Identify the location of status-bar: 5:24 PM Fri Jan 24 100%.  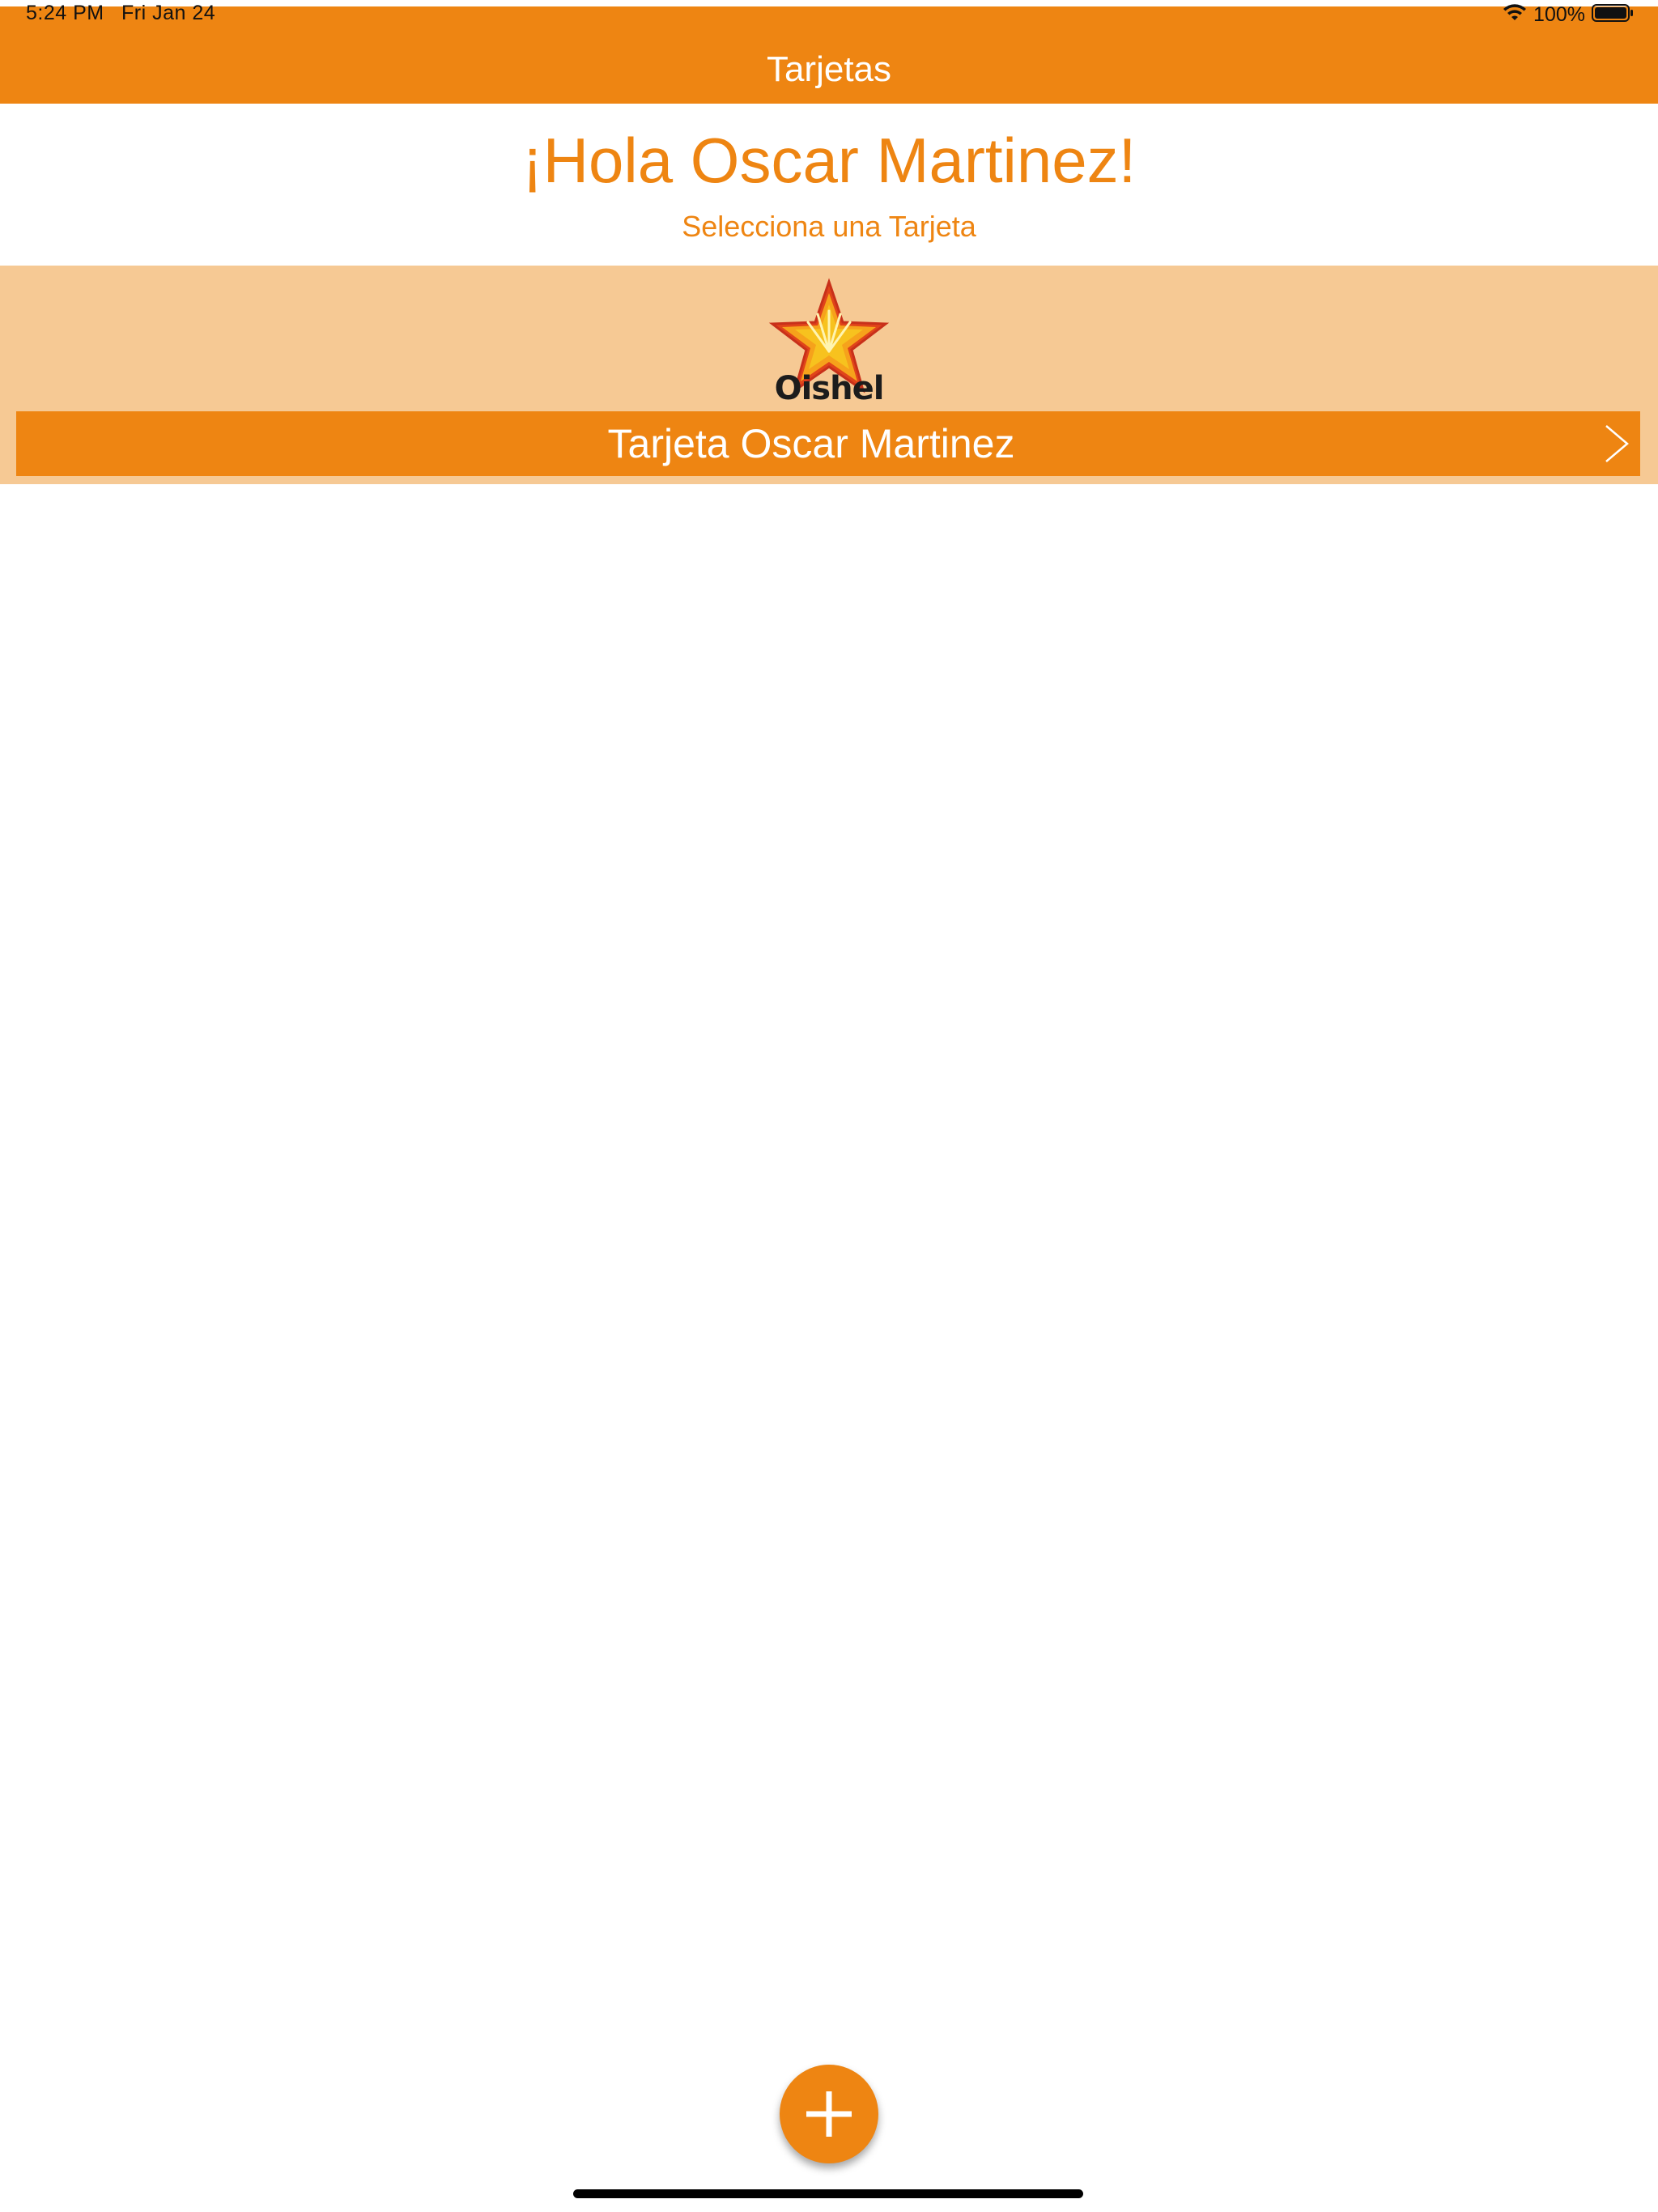
(829, 16).